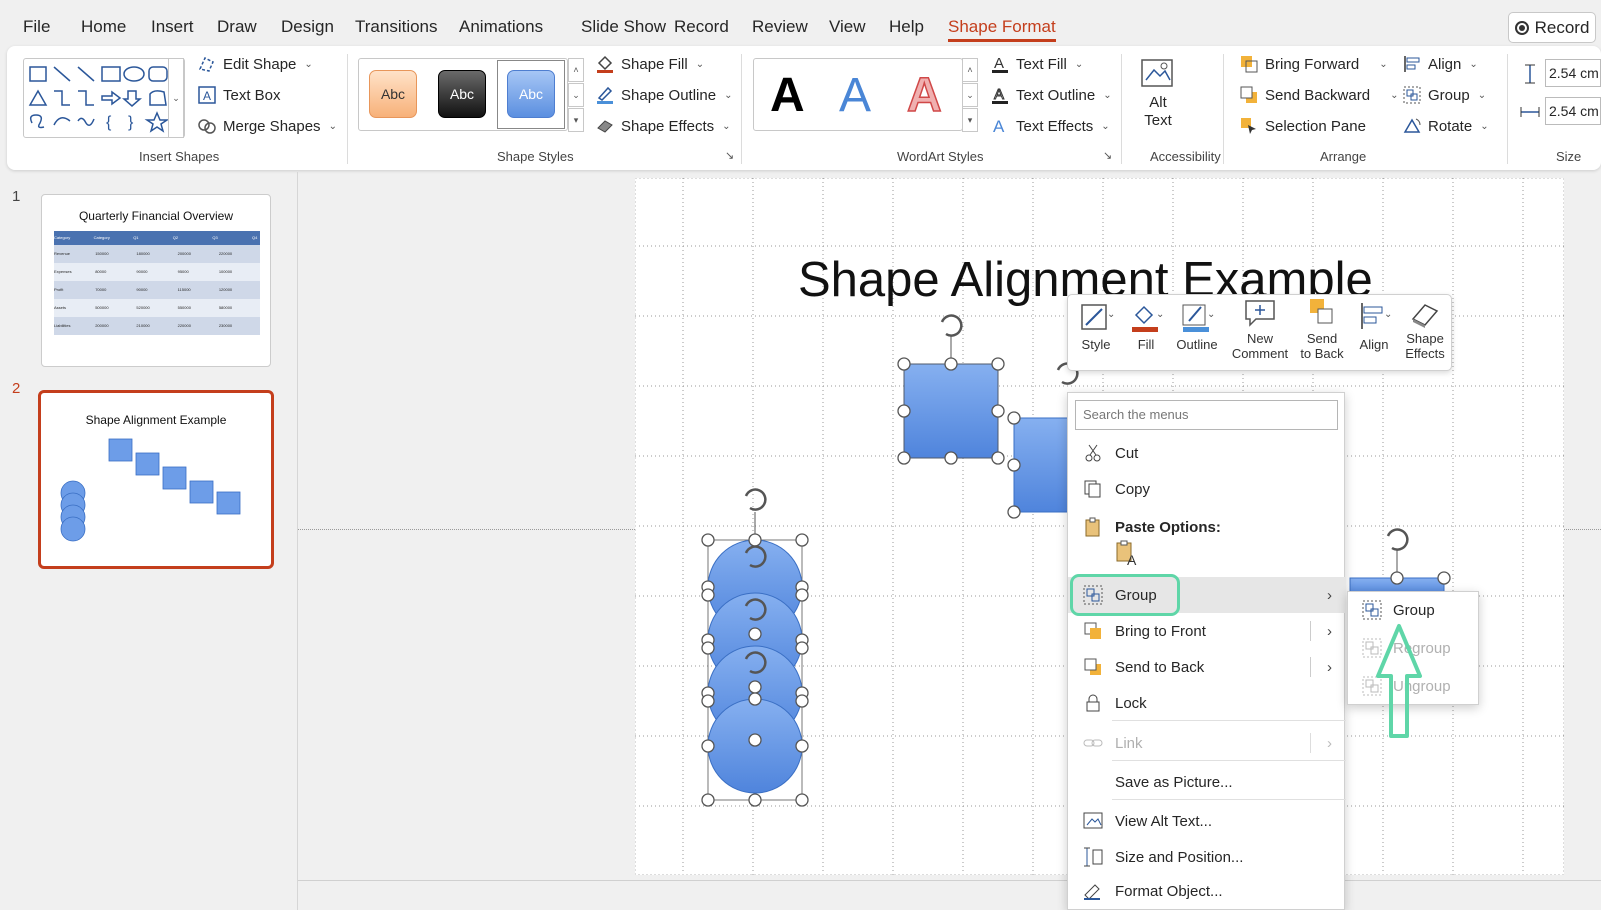 The image size is (1601, 910). What do you see at coordinates (924, 95) in the screenshot?
I see `wordart-style-red-outline: A` at bounding box center [924, 95].